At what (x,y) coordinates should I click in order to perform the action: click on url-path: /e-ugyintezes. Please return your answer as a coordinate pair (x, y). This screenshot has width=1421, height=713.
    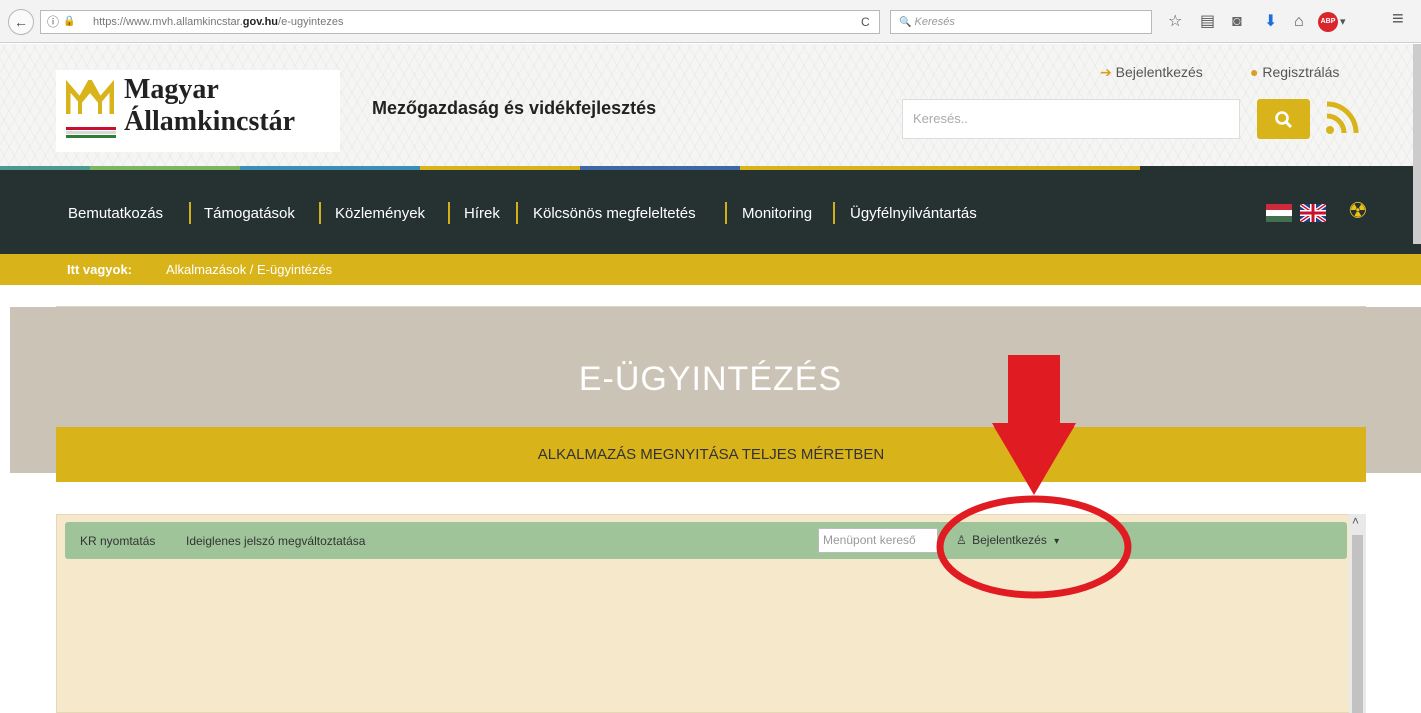
    Looking at the image, I should click on (311, 22).